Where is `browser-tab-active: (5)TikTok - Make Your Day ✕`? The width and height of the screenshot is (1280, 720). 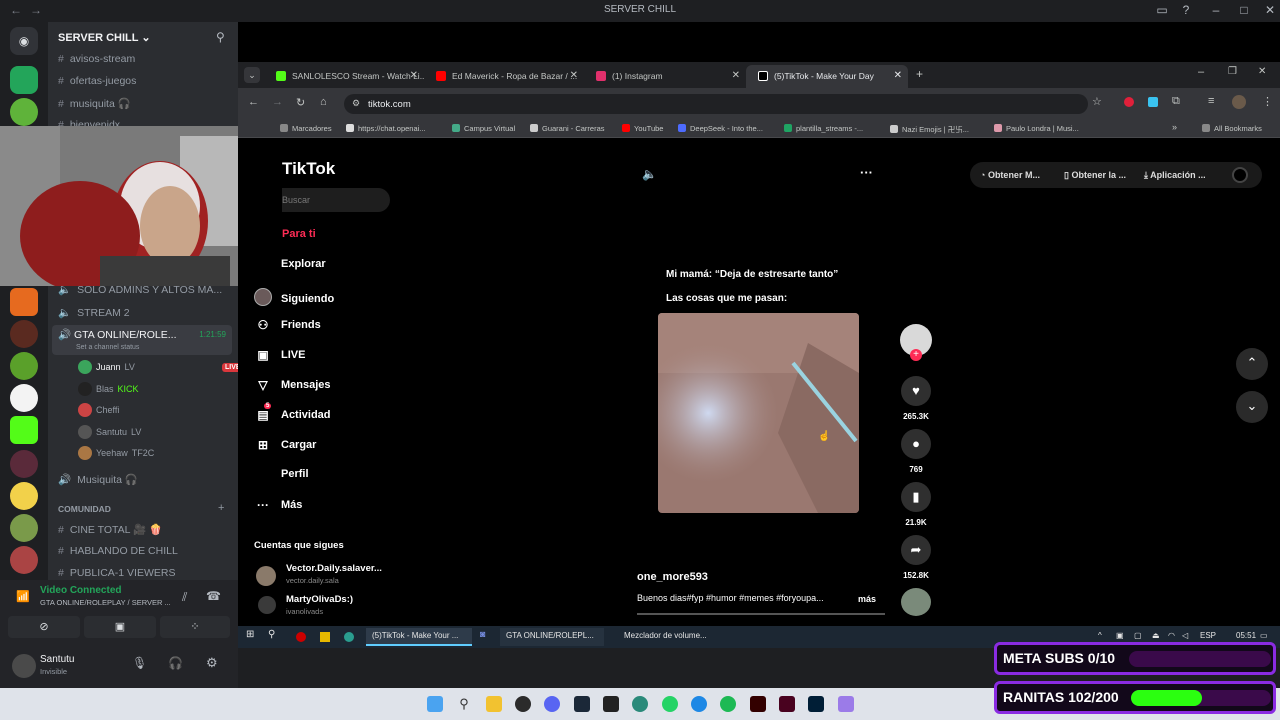
browser-tab-active: (5)TikTok - Make Your Day ✕ is located at coordinates (827, 76).